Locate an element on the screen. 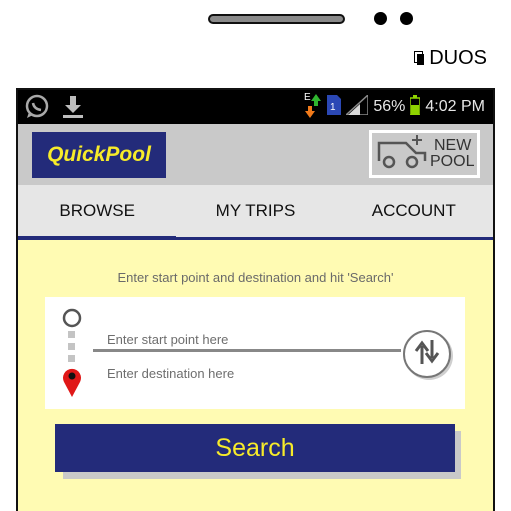 The image size is (511, 511). route-line-icon is located at coordinates (72, 355).